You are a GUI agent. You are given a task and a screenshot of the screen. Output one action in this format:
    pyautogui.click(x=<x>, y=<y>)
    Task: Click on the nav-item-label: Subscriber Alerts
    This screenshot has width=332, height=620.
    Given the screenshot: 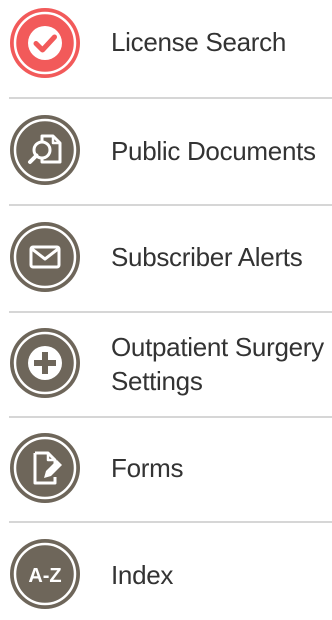 What is the action you would take?
    pyautogui.click(x=207, y=257)
    